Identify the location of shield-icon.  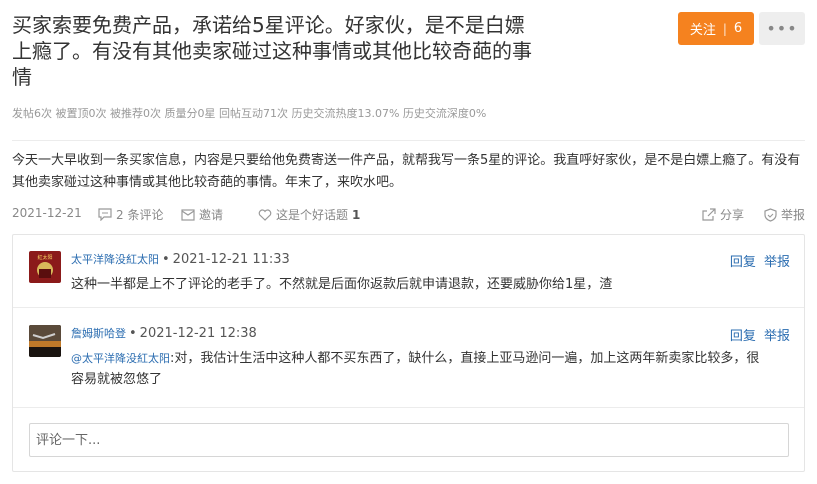
(770, 214).